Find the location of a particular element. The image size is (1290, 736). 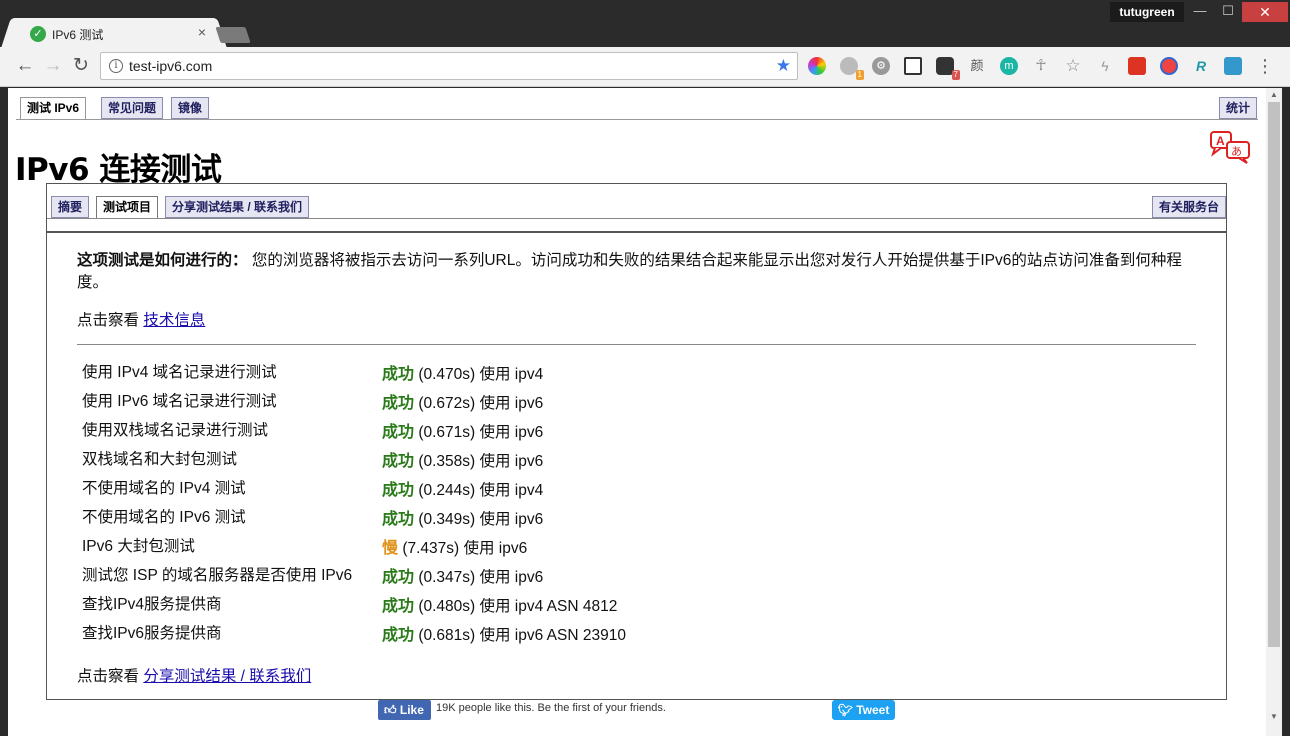

test-row-result: 成功 (0.347s) 使用 ipv6 is located at coordinates (462, 575).